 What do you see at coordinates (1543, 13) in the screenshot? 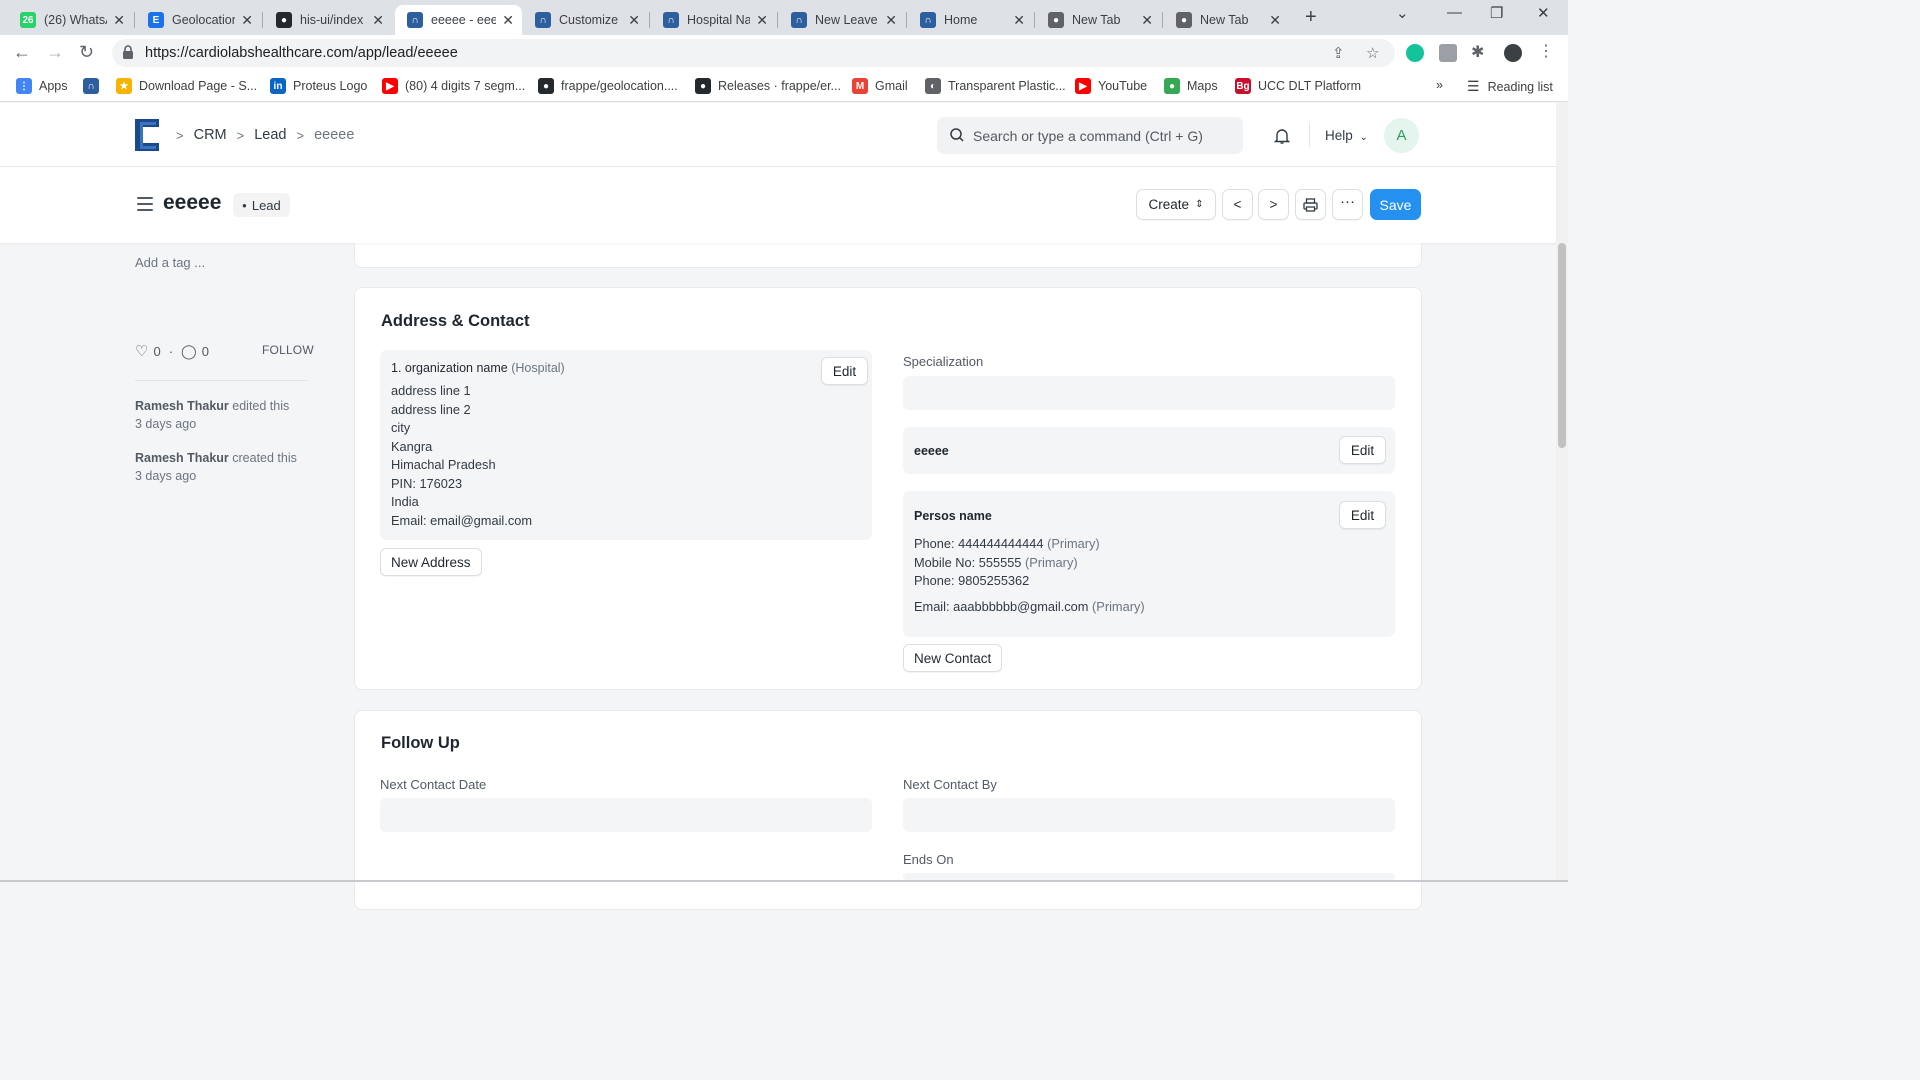
I see `close-window-icon: ✕` at bounding box center [1543, 13].